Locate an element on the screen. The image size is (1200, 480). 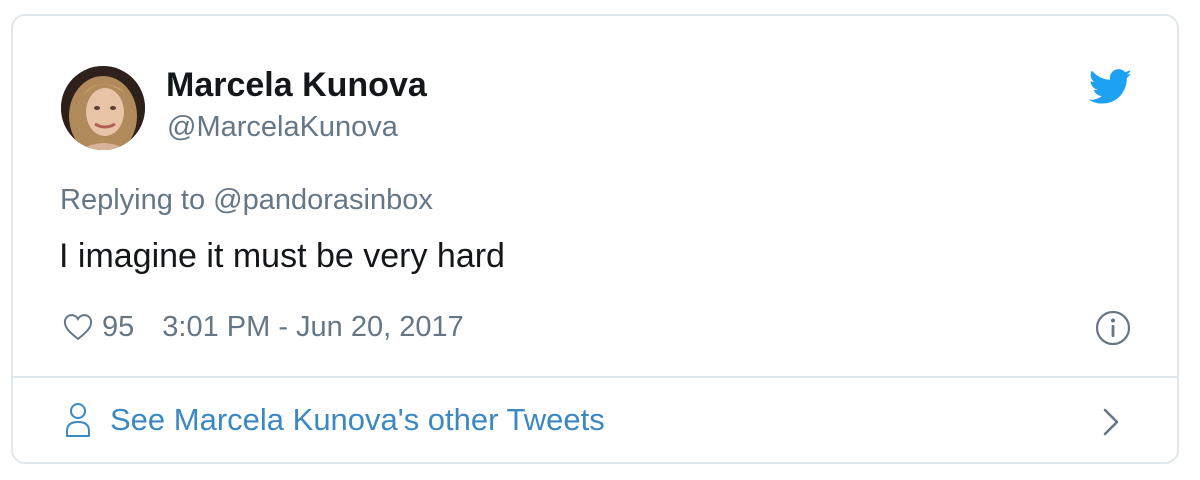
avatar-image is located at coordinates (103, 108).